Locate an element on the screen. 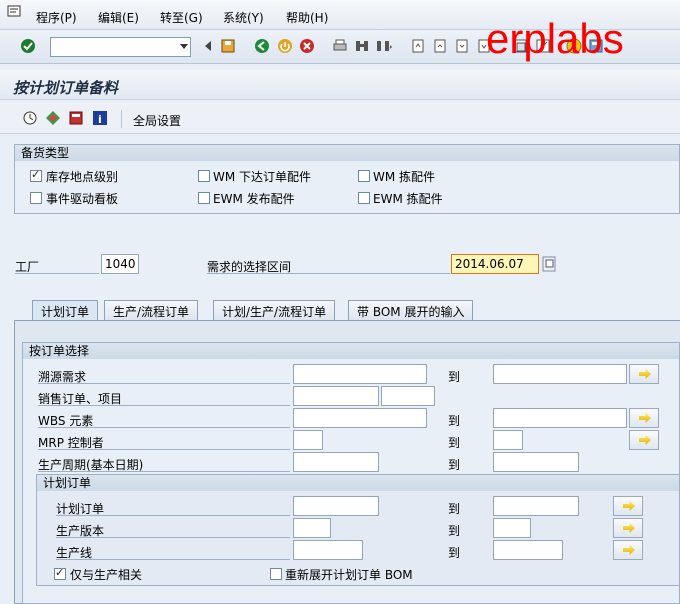 The image size is (680, 604). toolbar-separator is located at coordinates (121, 119).